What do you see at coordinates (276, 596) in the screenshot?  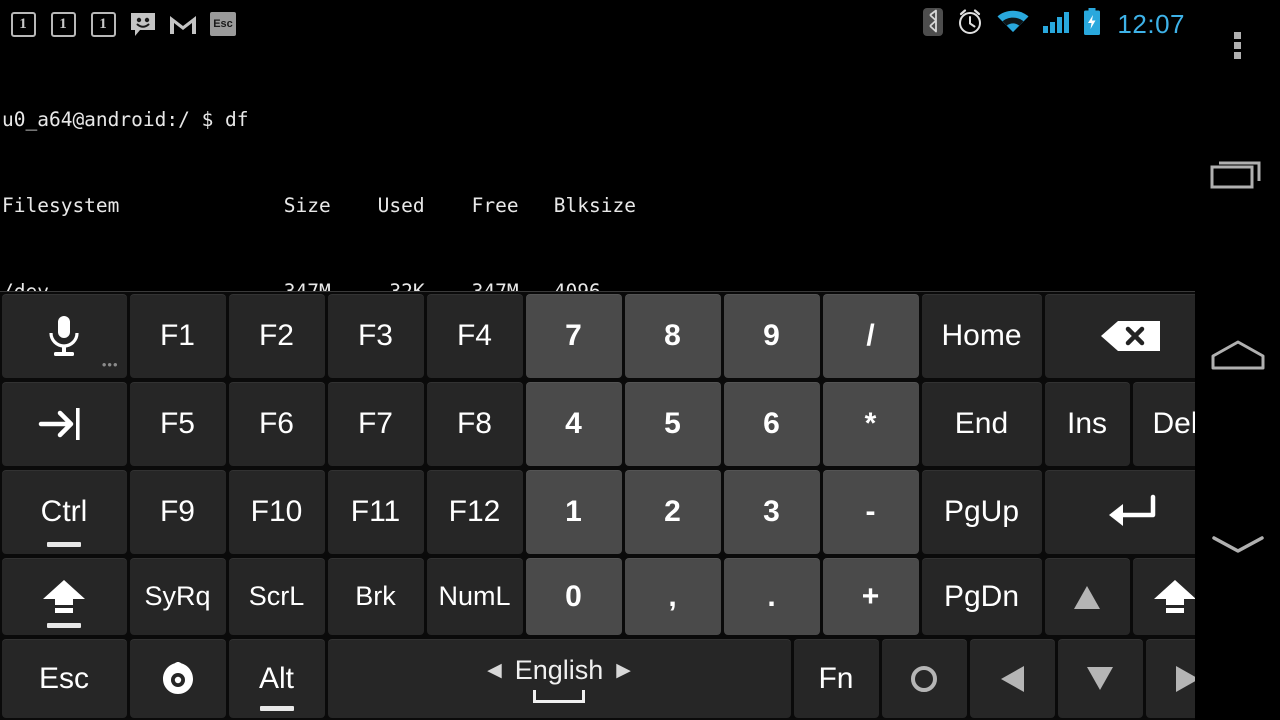 I see `scroll-lock-key: ScrL` at bounding box center [276, 596].